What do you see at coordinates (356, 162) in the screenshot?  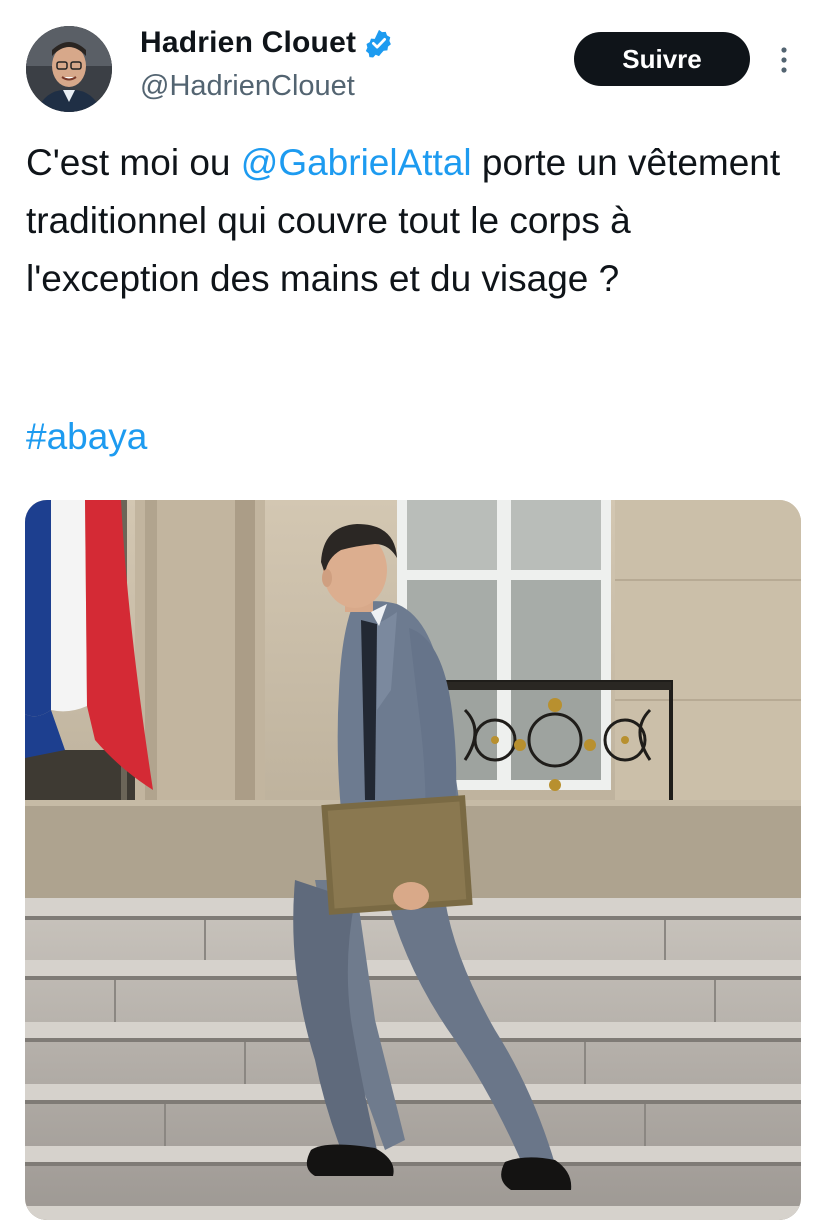 I see `mention-link: @GabrielAttal` at bounding box center [356, 162].